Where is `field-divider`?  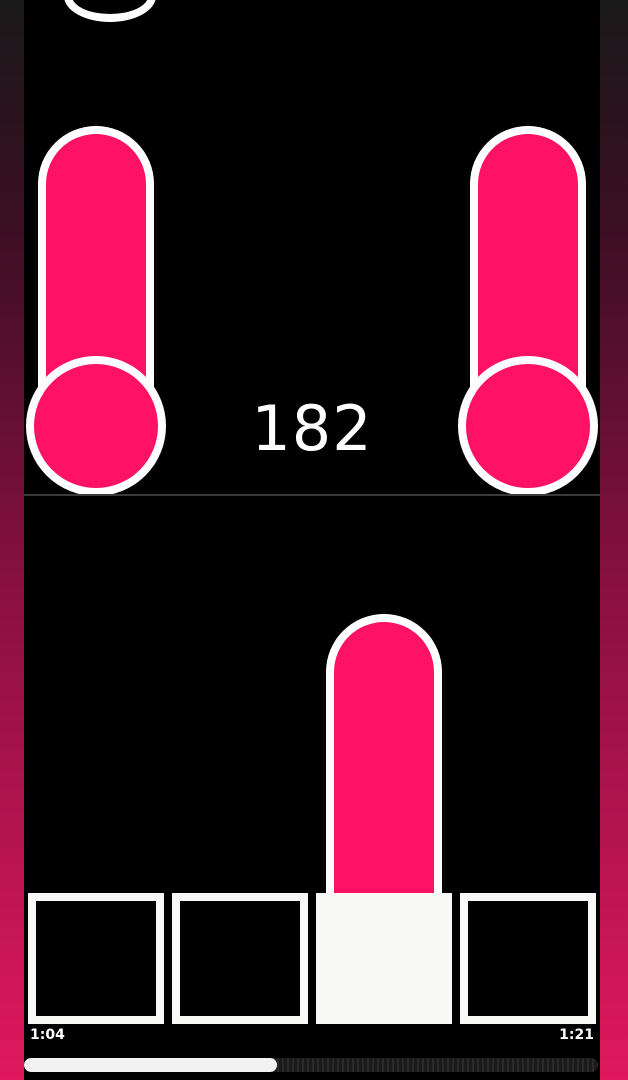 field-divider is located at coordinates (312, 495).